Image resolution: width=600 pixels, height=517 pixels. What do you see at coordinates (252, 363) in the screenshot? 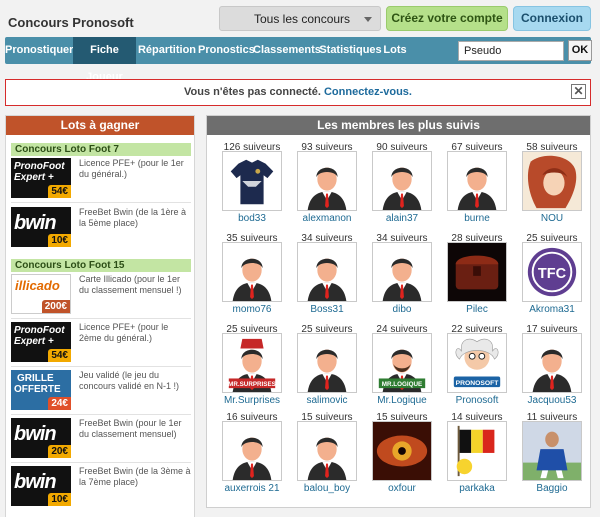
I see `member-avatar: MR.SURPRISES` at bounding box center [252, 363].